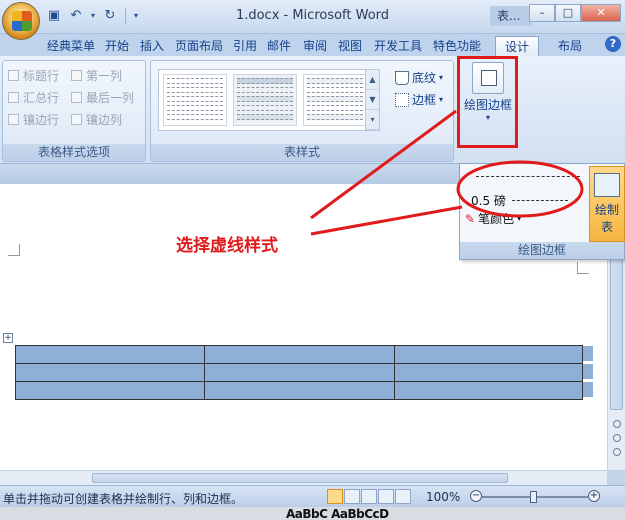 Image resolution: width=625 pixels, height=520 pixels. Describe the element at coordinates (279, 46) in the screenshot. I see `tab-mailings: 邮件` at that location.